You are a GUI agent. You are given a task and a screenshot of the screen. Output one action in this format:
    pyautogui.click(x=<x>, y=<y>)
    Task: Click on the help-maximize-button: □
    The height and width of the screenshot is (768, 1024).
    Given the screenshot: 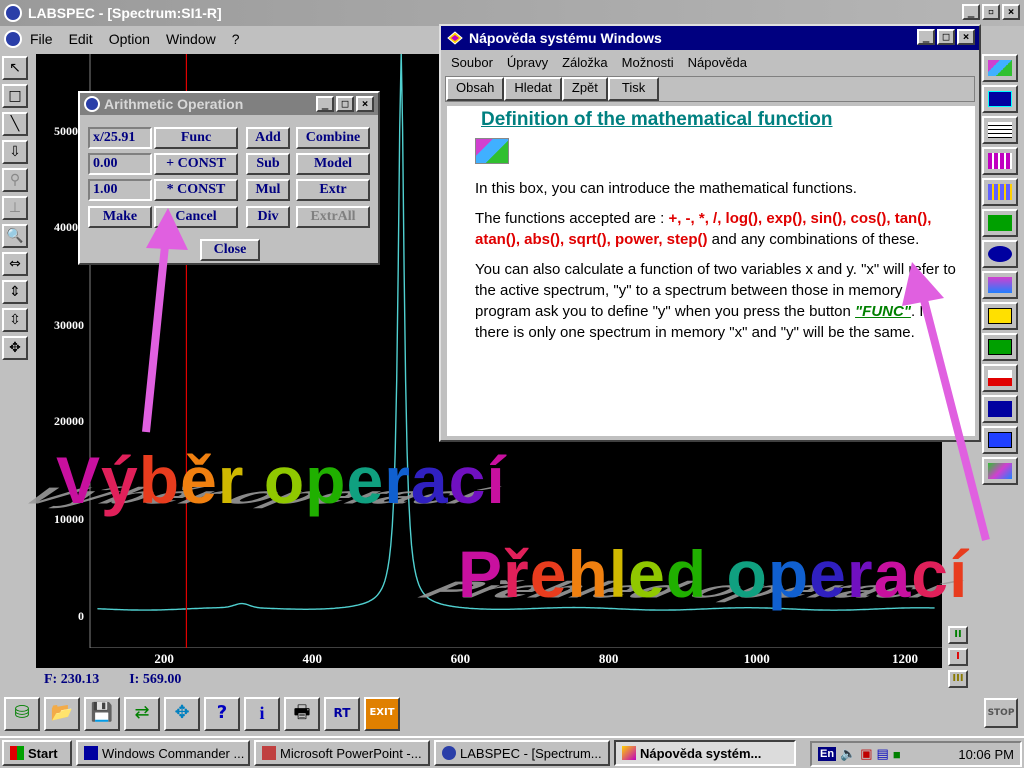 What is the action you would take?
    pyautogui.click(x=946, y=37)
    